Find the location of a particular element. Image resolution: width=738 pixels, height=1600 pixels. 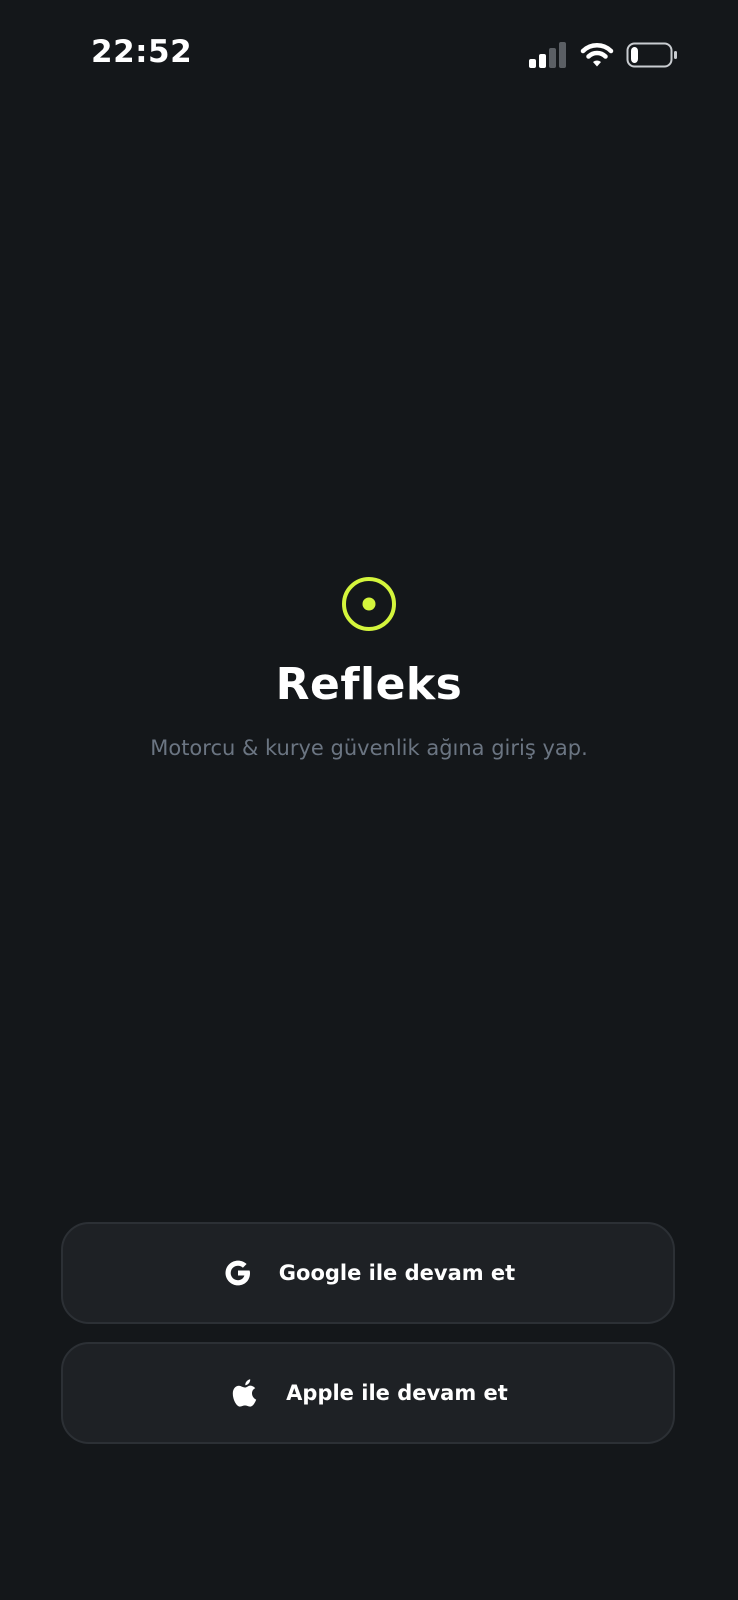

battery-icon is located at coordinates (651, 55).